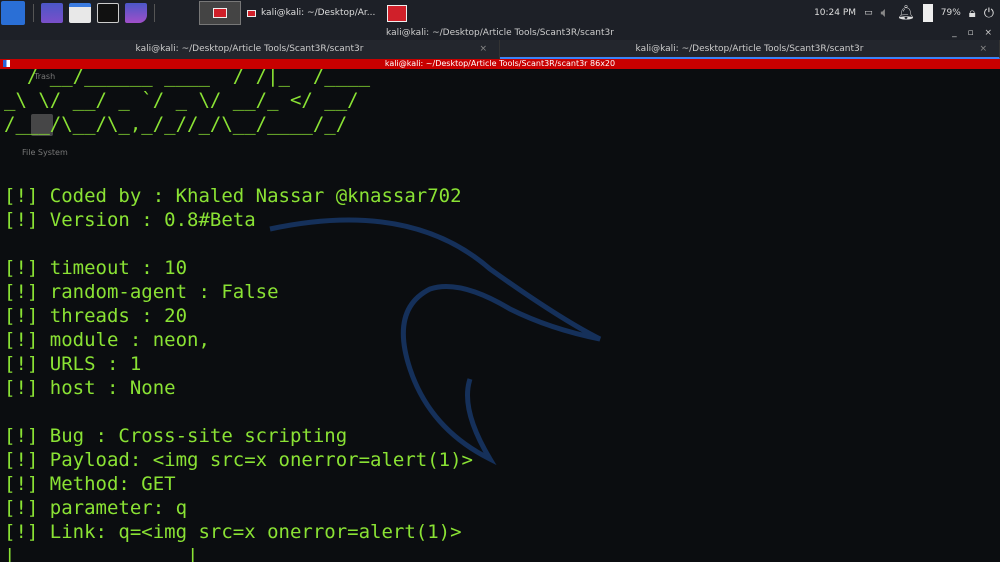  I want to click on file-manager-icon, so click(80, 13).